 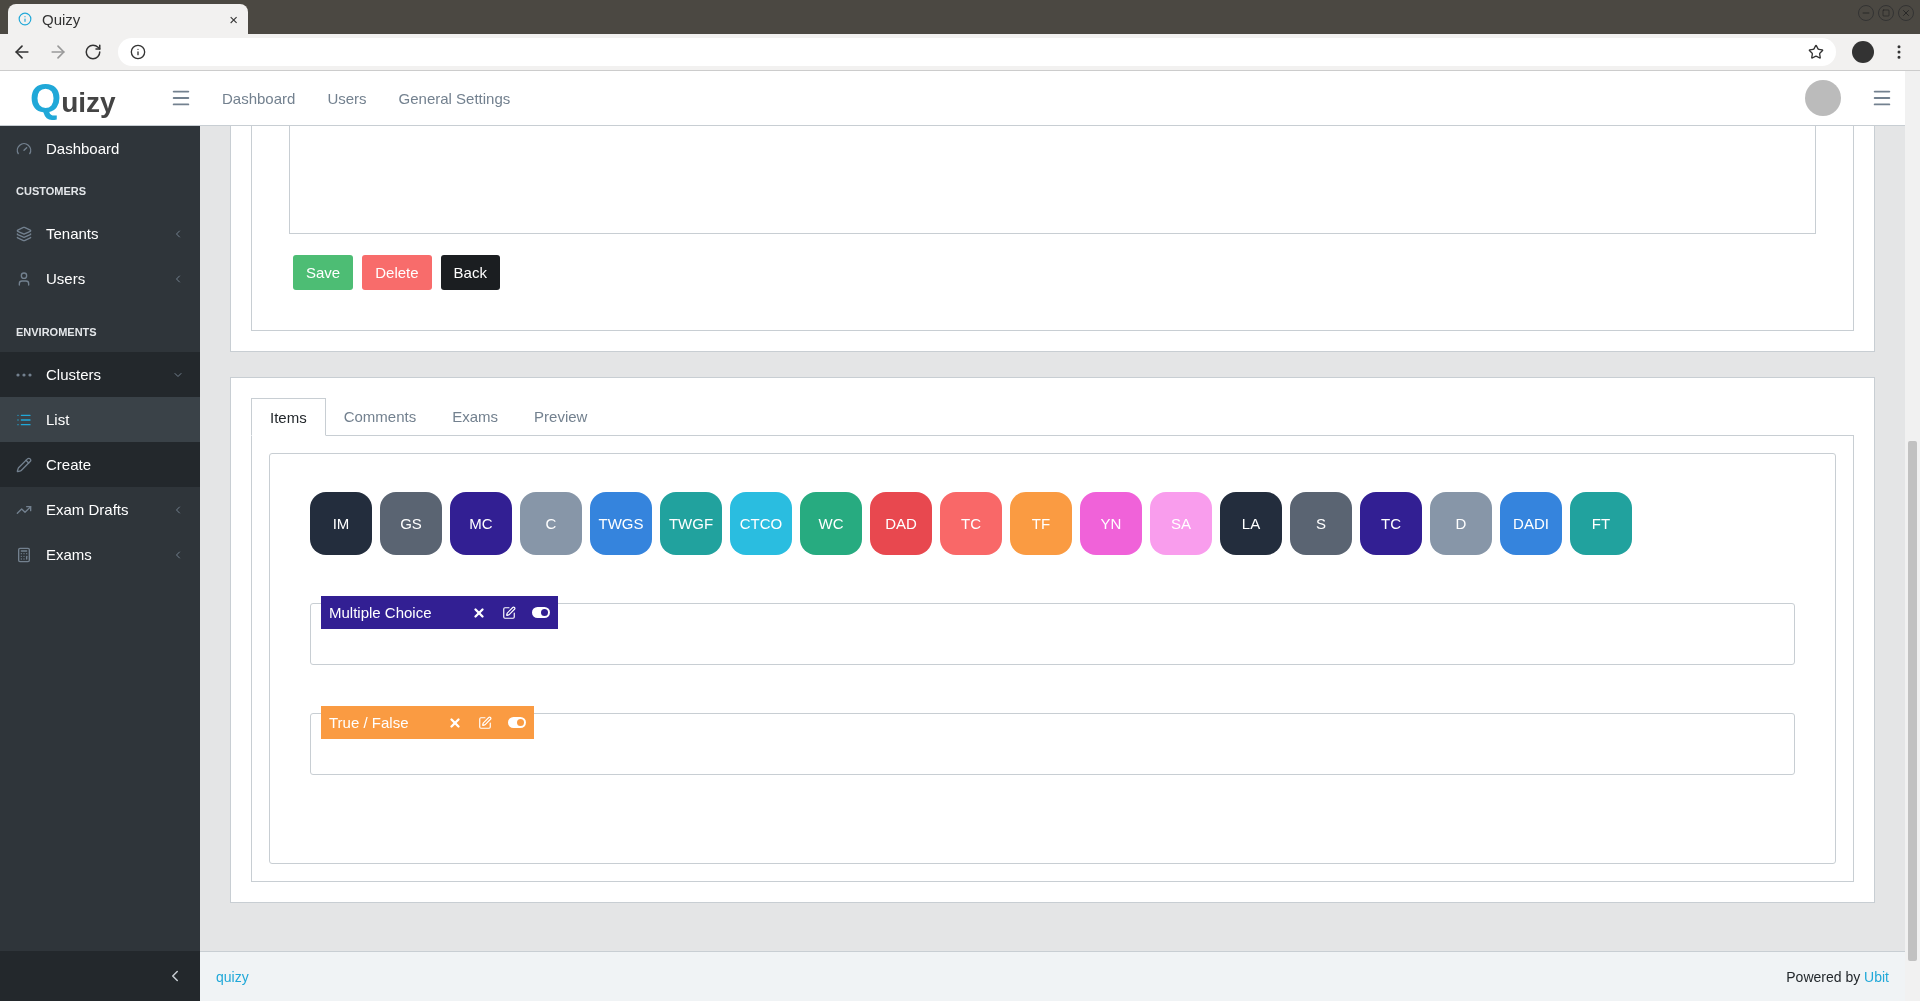 I want to click on form-button: Back, so click(x=470, y=272).